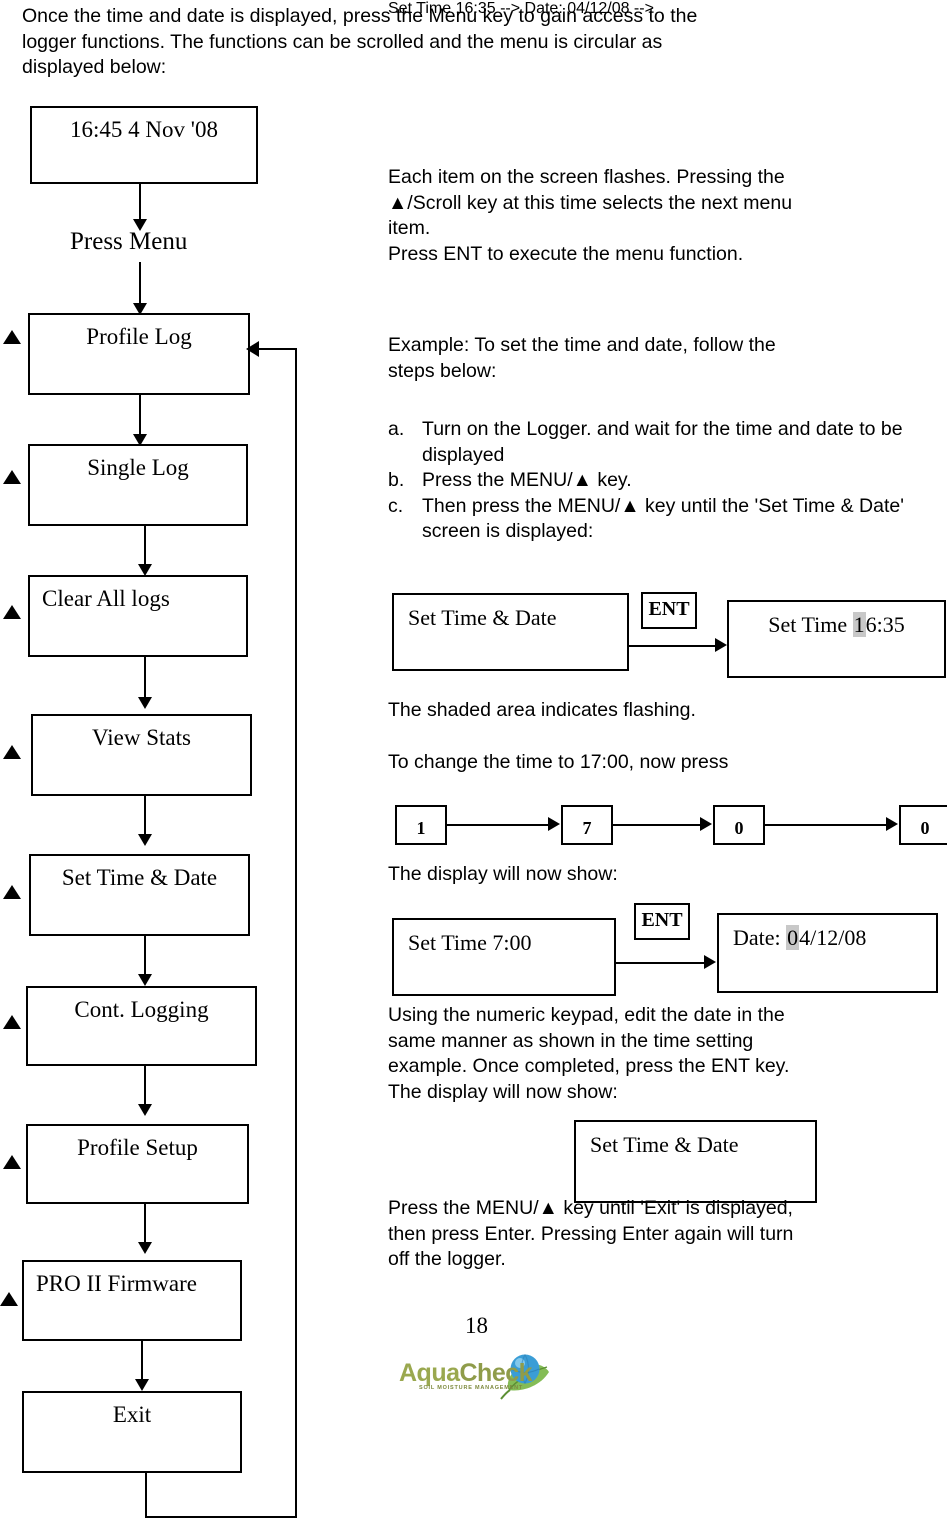  What do you see at coordinates (885, 624) in the screenshot?
I see `screen-text-rest: 6:35` at bounding box center [885, 624].